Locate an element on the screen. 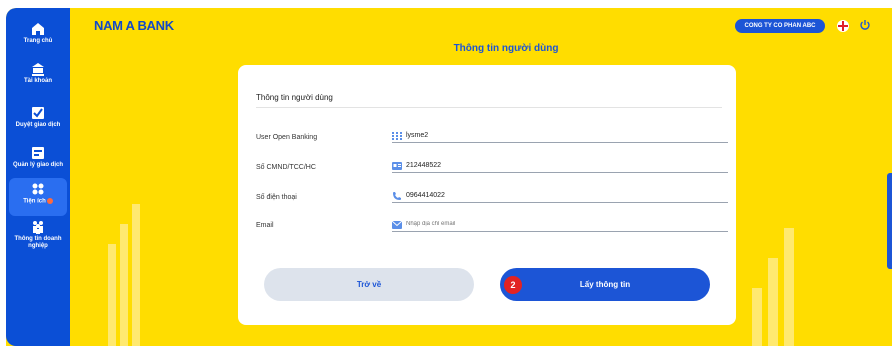 The height and width of the screenshot is (346, 892). sidebar-item-label: Tiện ích is located at coordinates (34, 201).